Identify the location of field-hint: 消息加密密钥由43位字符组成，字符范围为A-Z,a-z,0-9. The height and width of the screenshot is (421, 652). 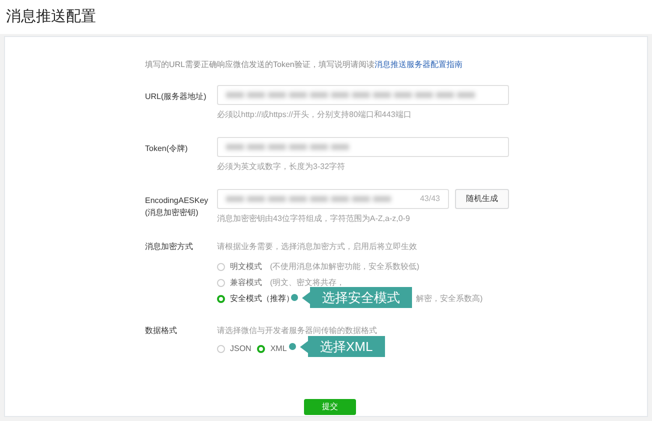
(314, 219).